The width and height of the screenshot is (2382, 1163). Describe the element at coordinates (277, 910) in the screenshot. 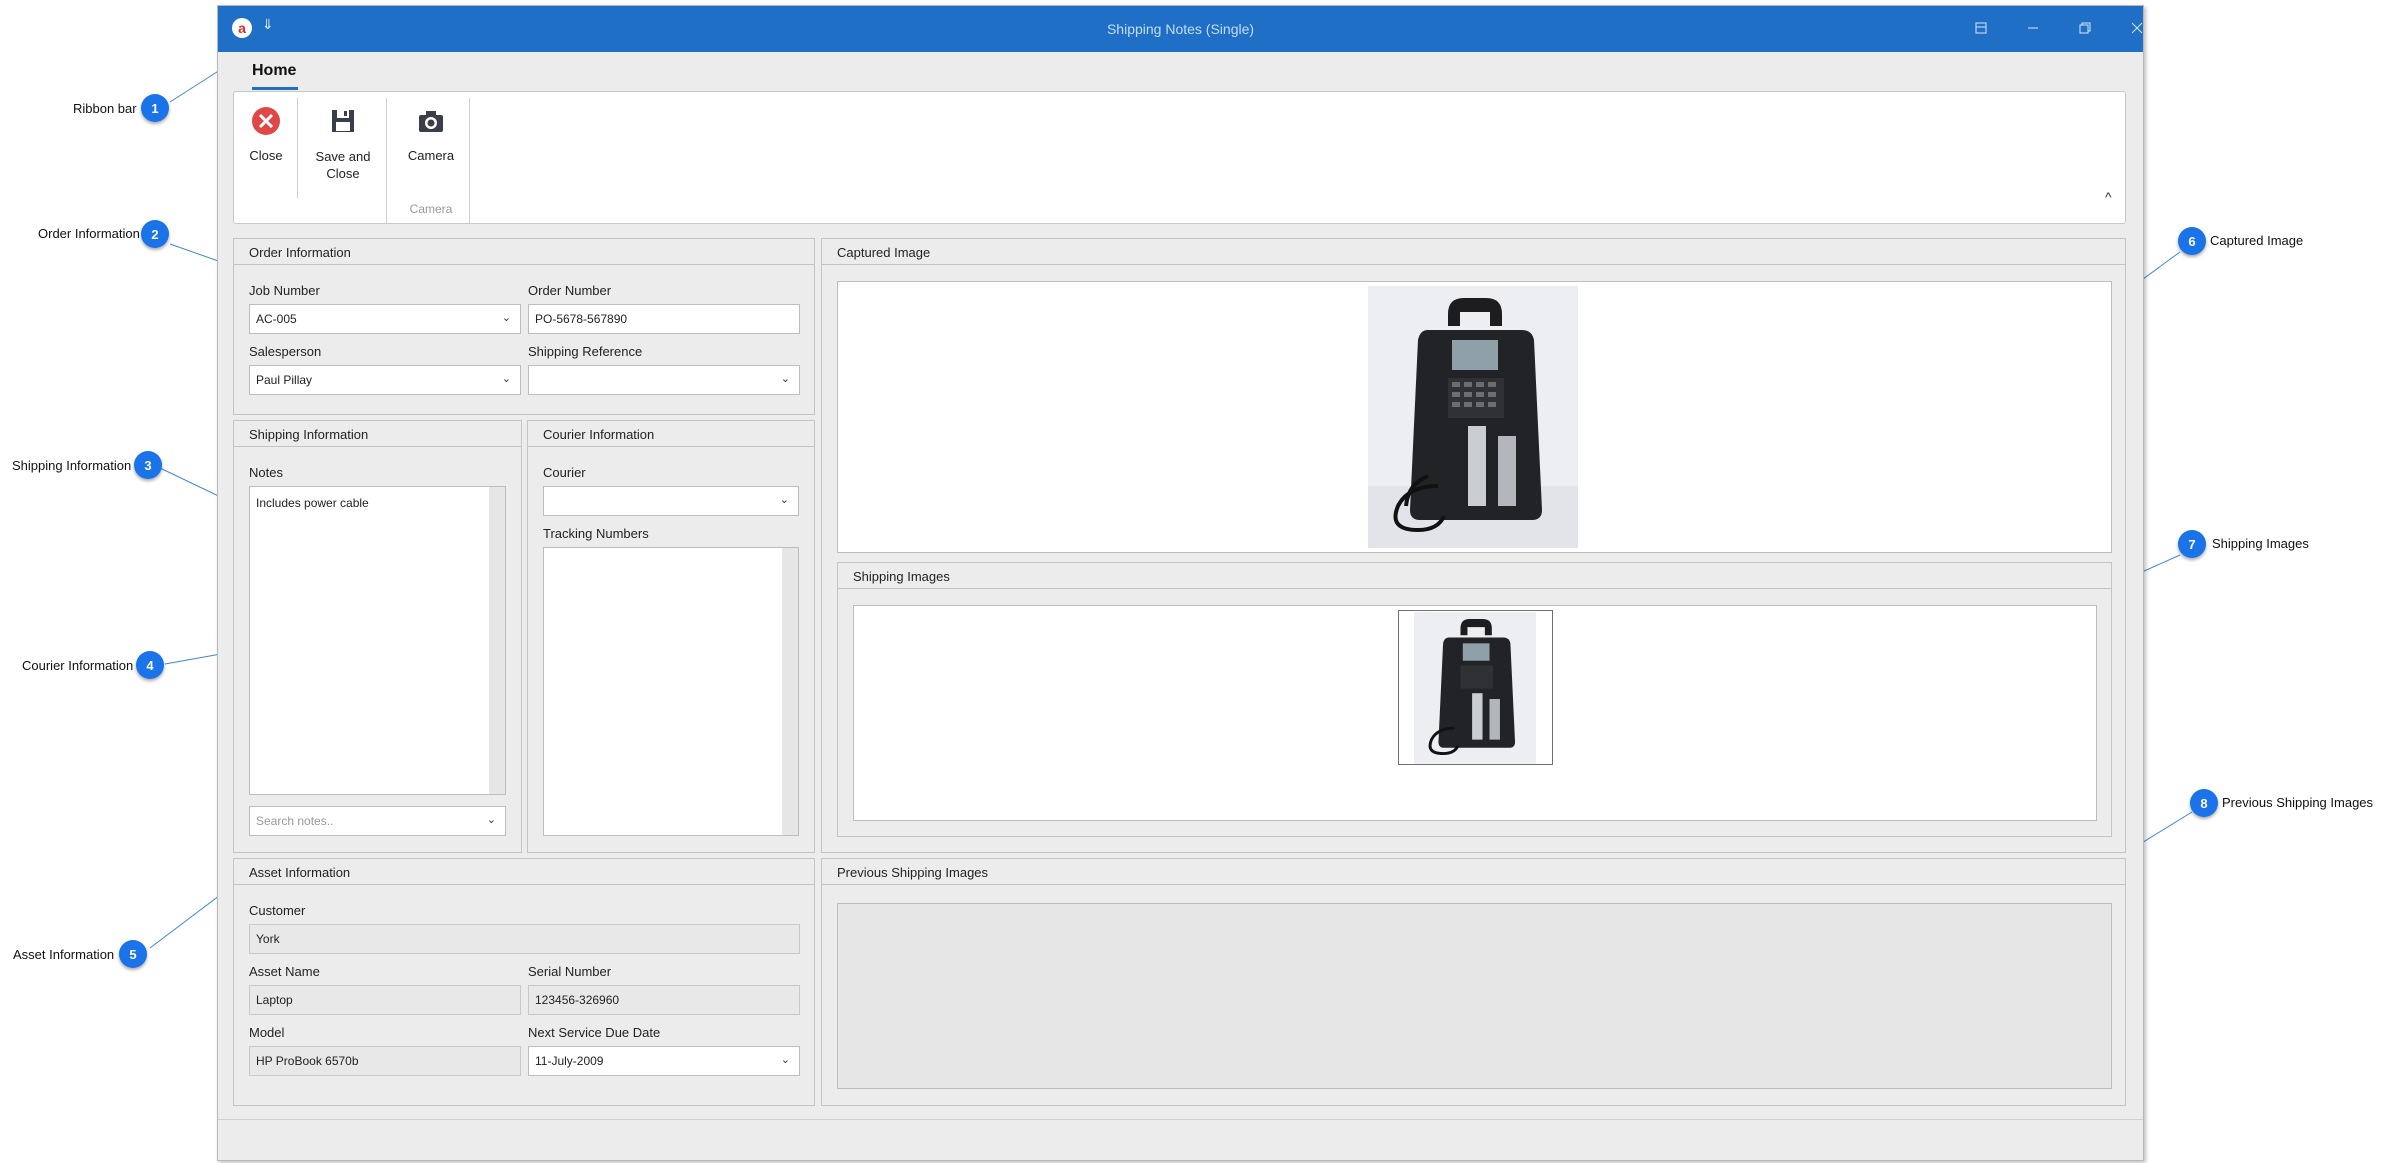

I see `customer-label: Customer` at that location.